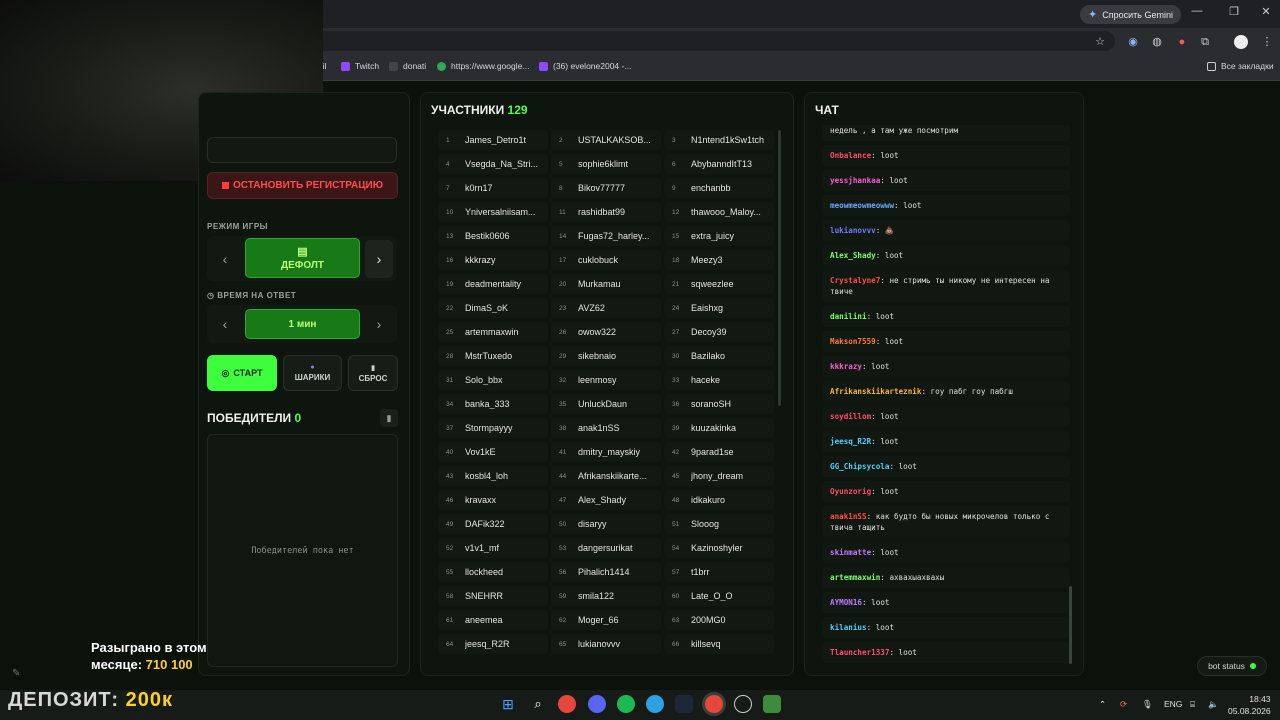  Describe the element at coordinates (379, 259) in the screenshot. I see `mode-next-button: ›` at that location.